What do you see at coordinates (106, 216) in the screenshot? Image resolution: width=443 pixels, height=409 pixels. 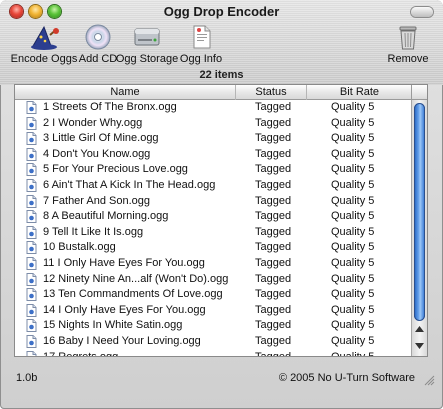 I see `file-name: 8 A Beautiful Morning.ogg` at bounding box center [106, 216].